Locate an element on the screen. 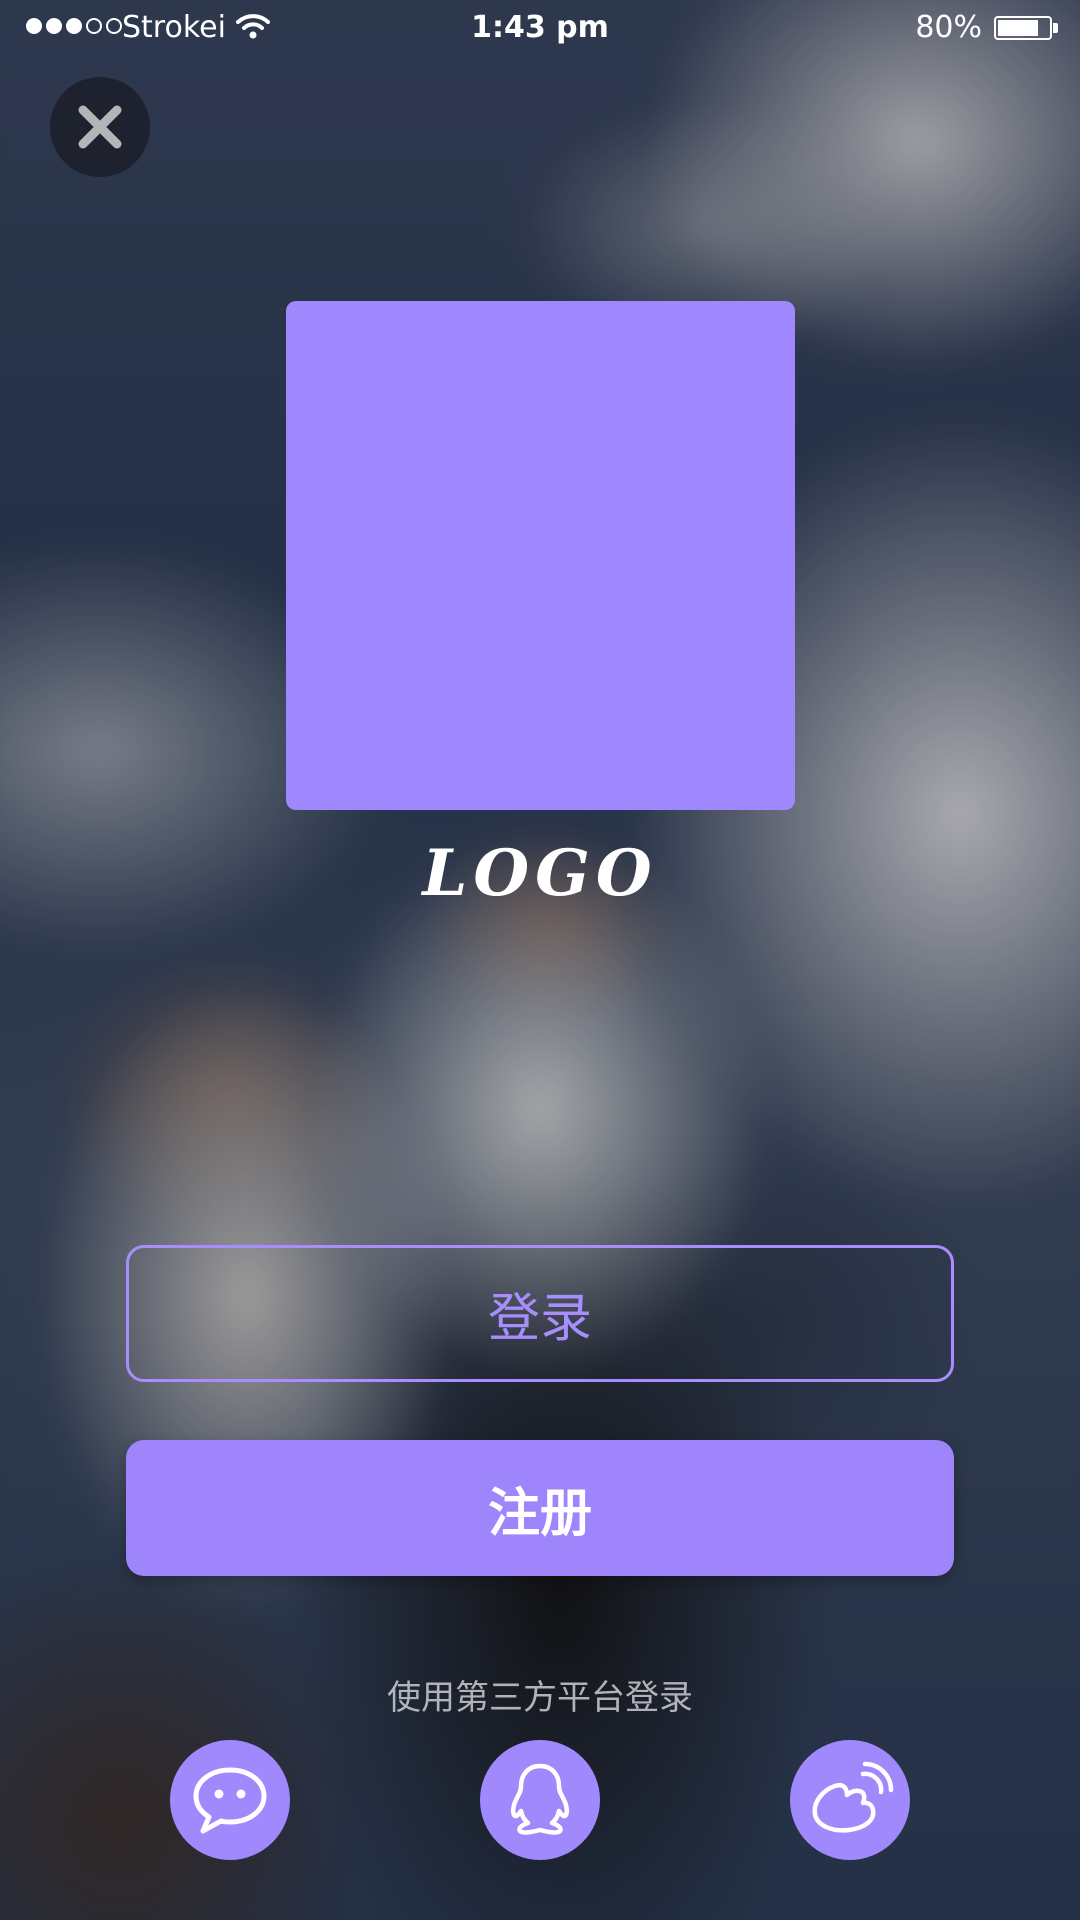  battery-icon is located at coordinates (1023, 28).